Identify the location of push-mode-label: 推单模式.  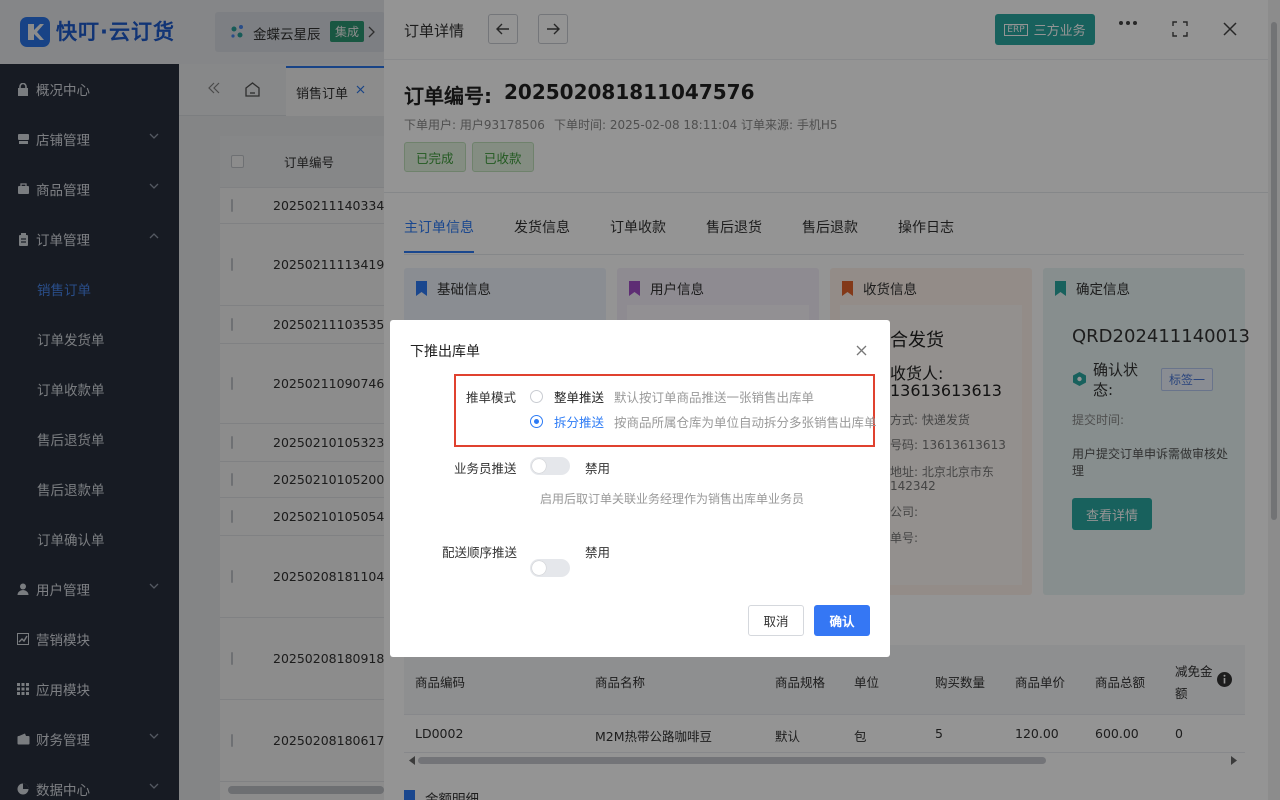
(491, 397).